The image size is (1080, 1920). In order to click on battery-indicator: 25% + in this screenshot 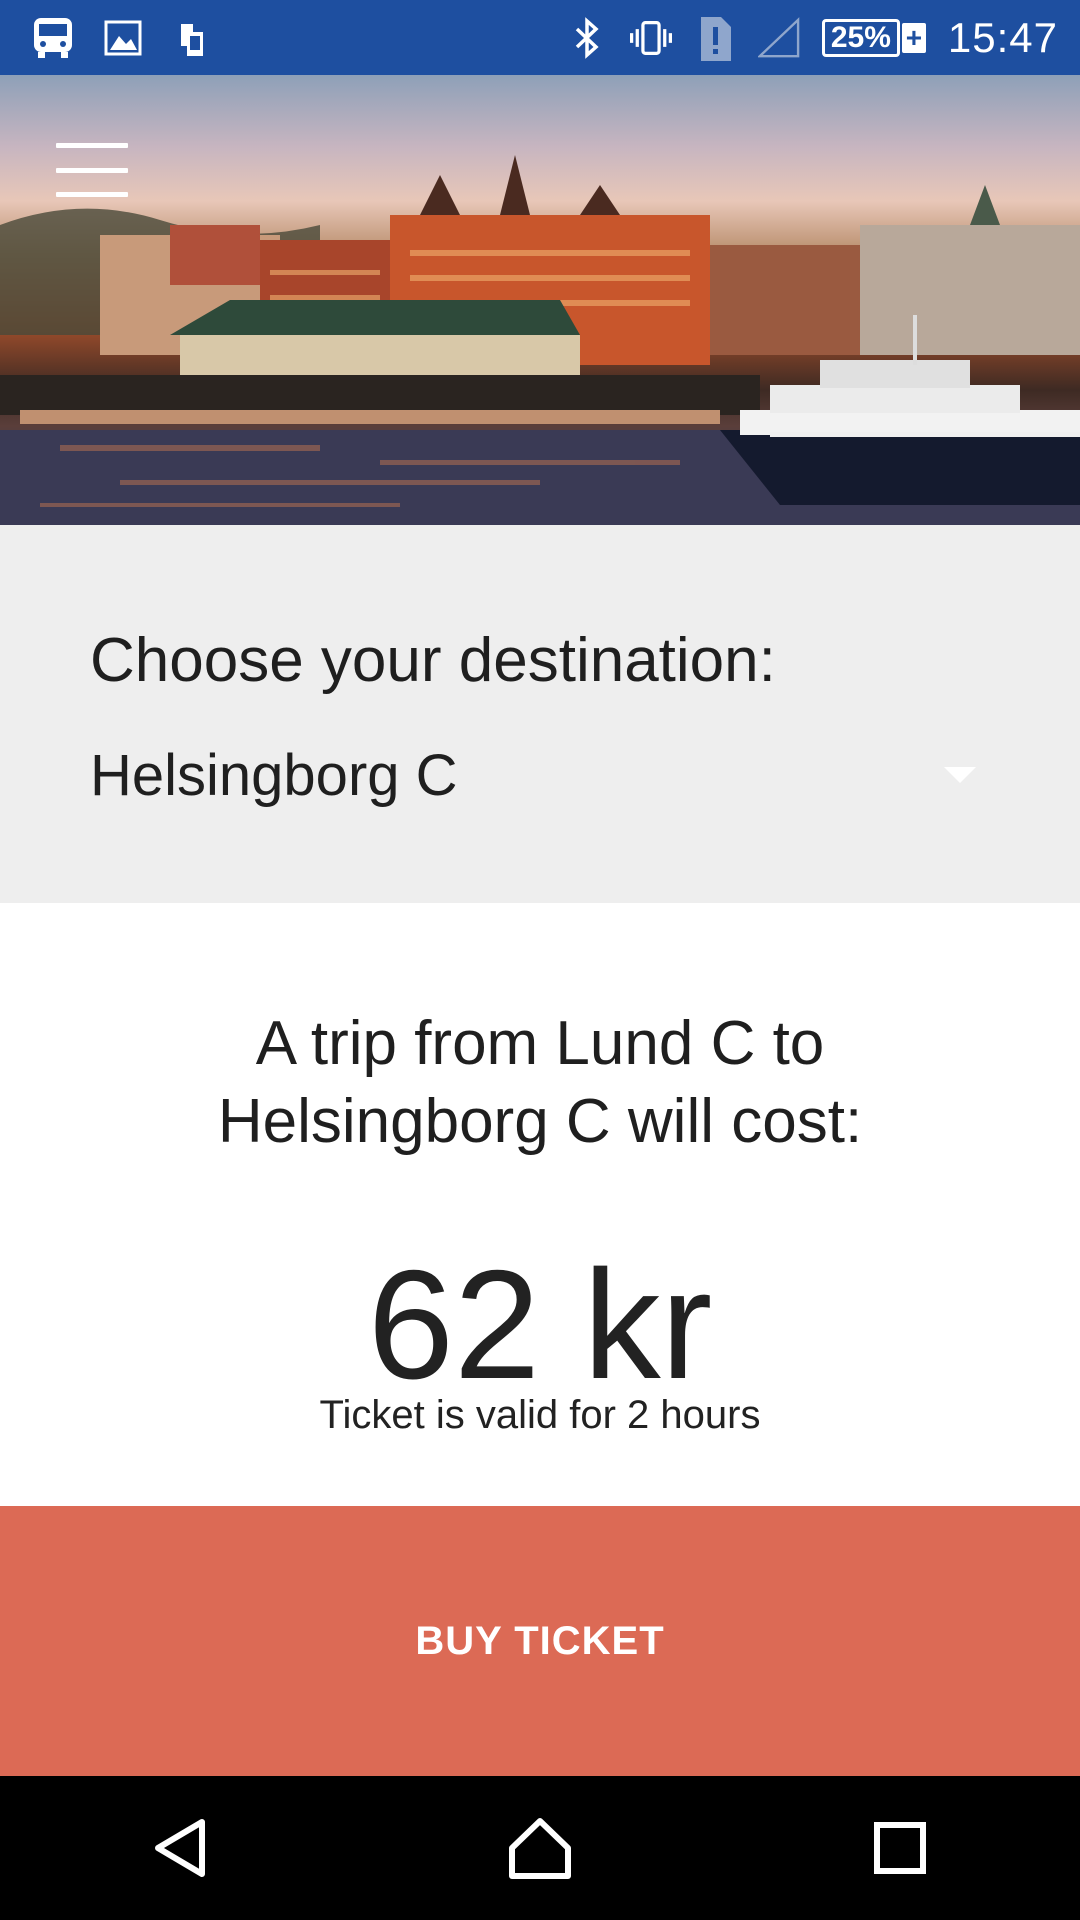, I will do `click(873, 37)`.